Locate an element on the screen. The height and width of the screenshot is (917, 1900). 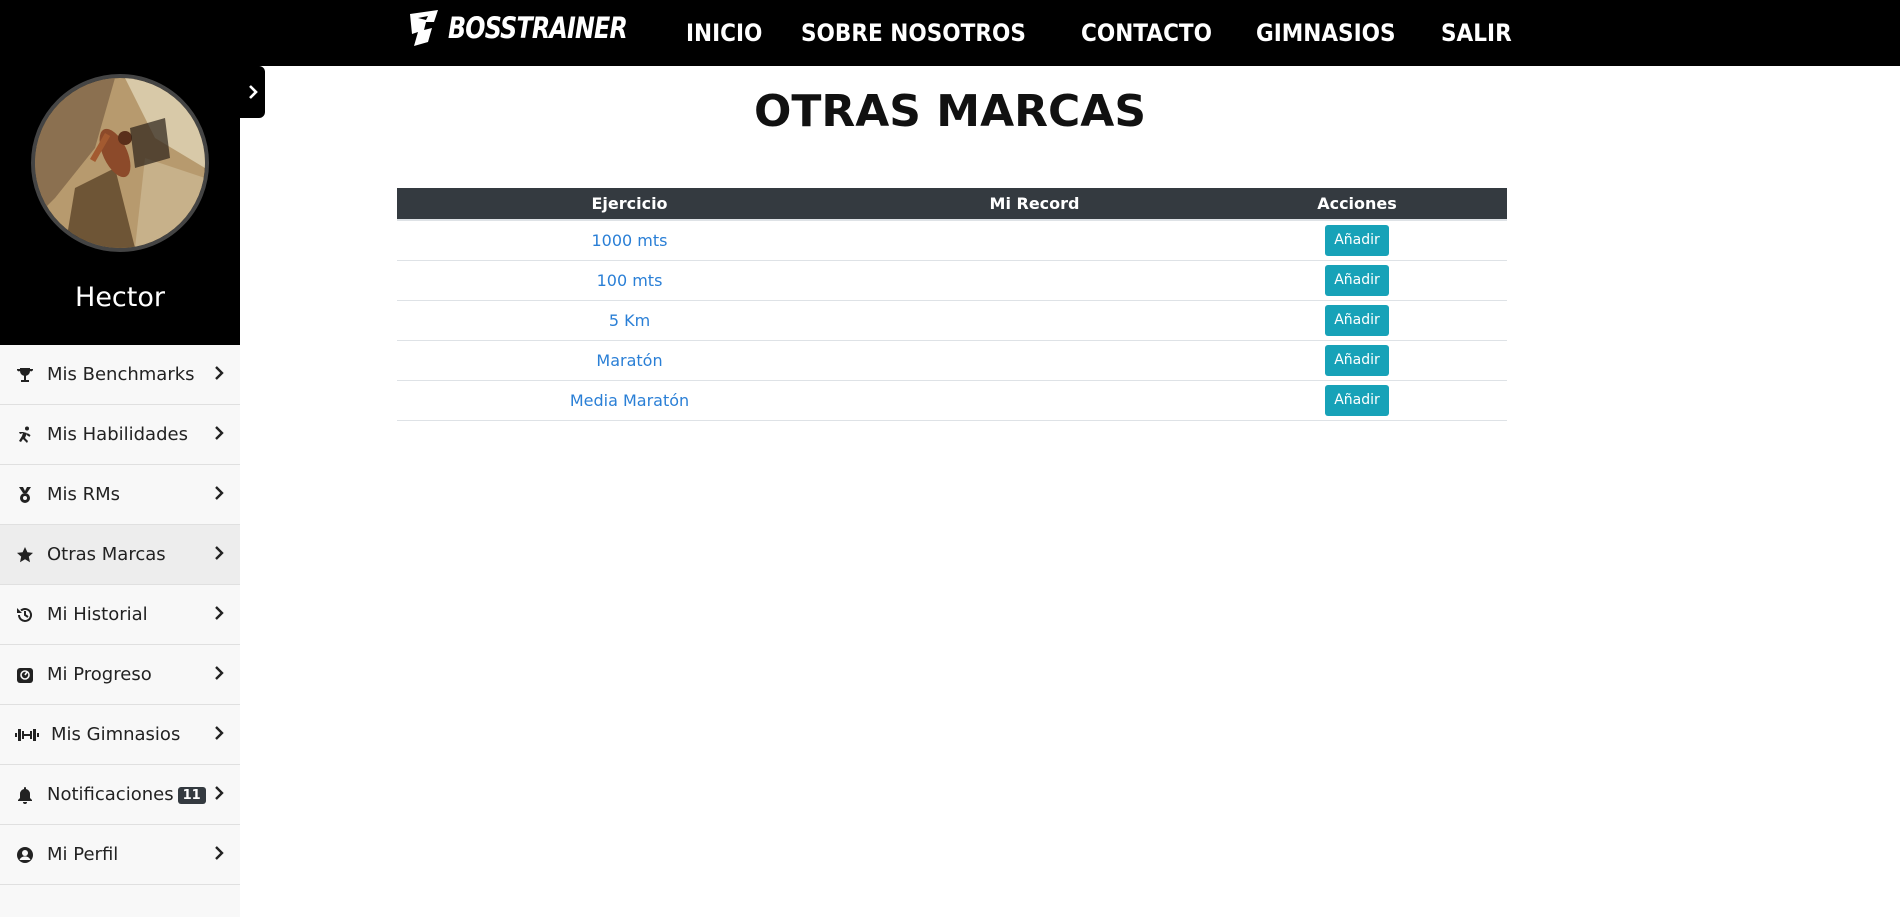
exercise-link: 5 Km is located at coordinates (629, 320).